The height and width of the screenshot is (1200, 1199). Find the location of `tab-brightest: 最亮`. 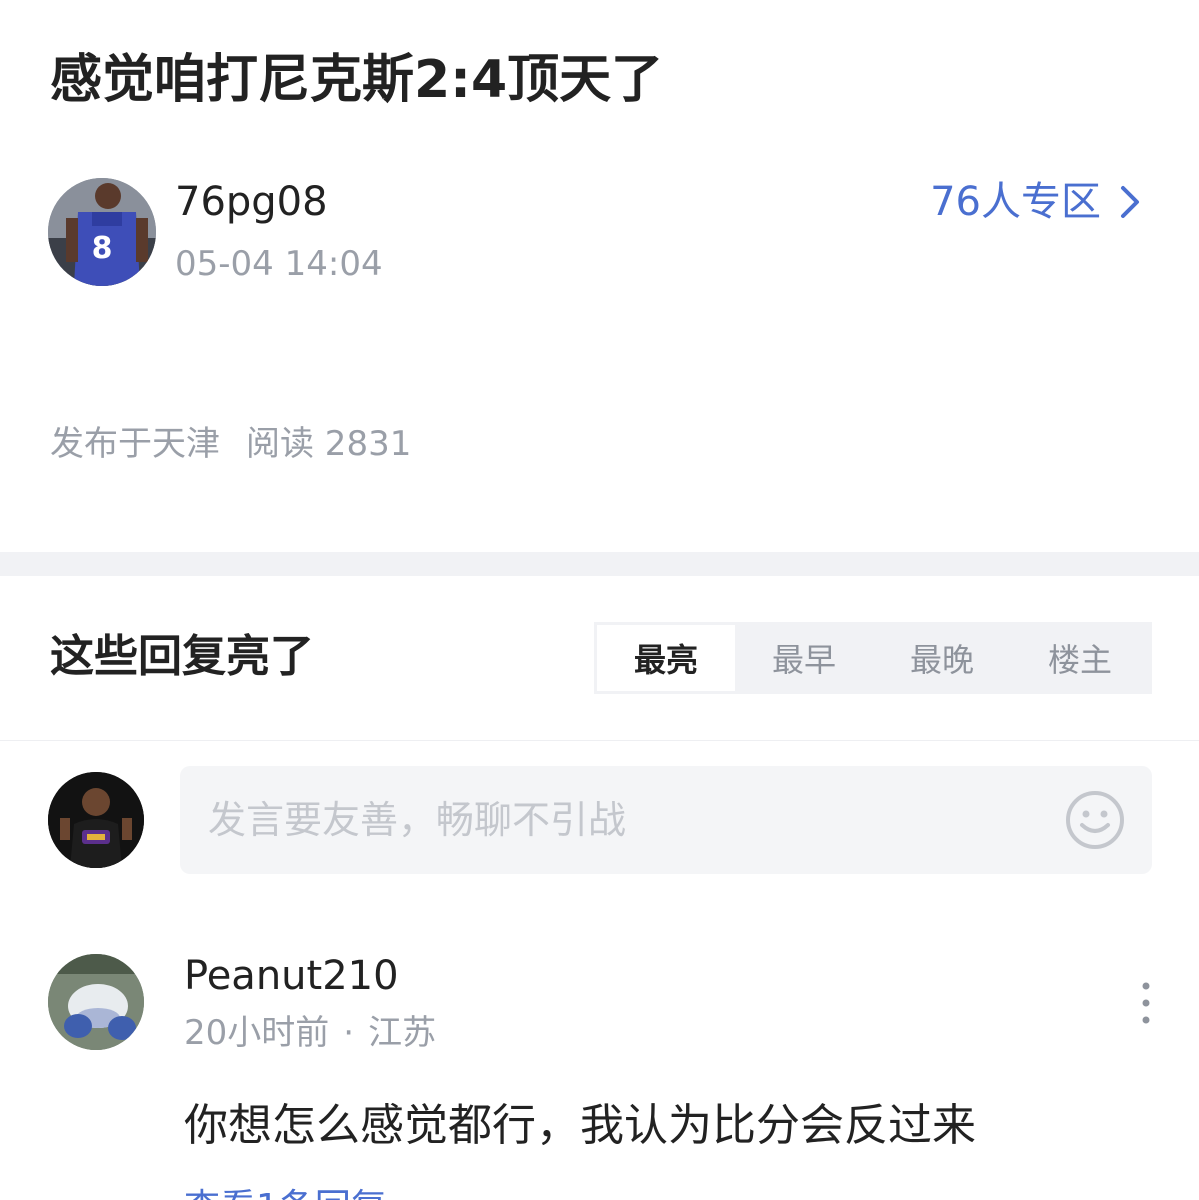

tab-brightest: 最亮 is located at coordinates (666, 658).